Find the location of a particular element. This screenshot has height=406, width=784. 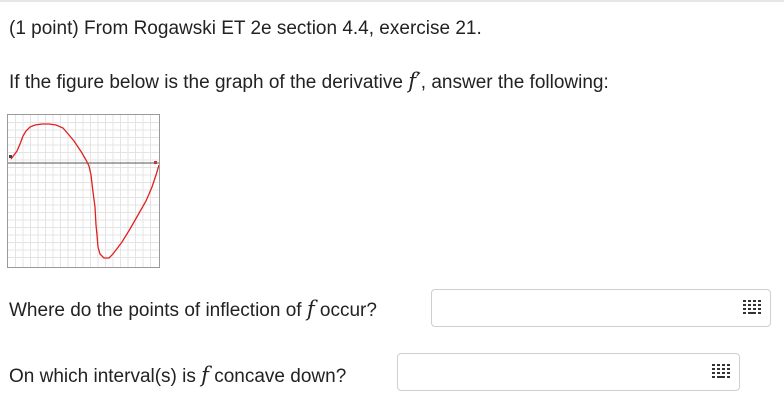

prompt-math-fprime: f′ is located at coordinates (414, 81).